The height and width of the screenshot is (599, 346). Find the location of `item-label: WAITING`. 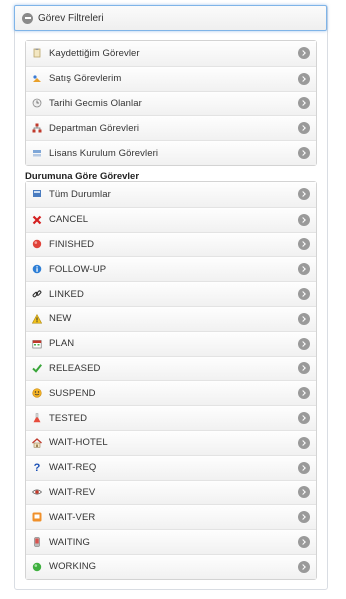

item-label: WAITING is located at coordinates (69, 542).